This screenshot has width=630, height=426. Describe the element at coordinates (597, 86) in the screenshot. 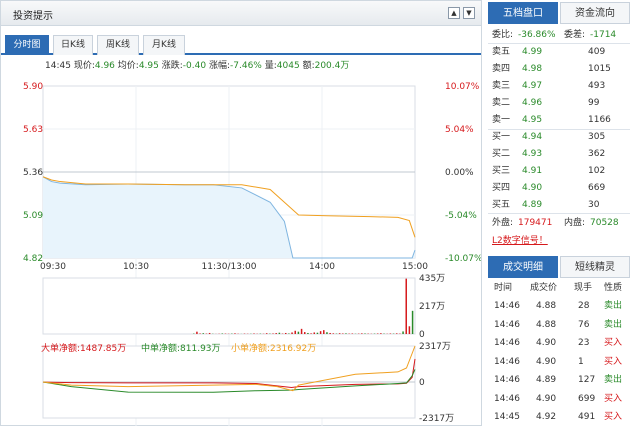

I see `level-qty: 493` at that location.